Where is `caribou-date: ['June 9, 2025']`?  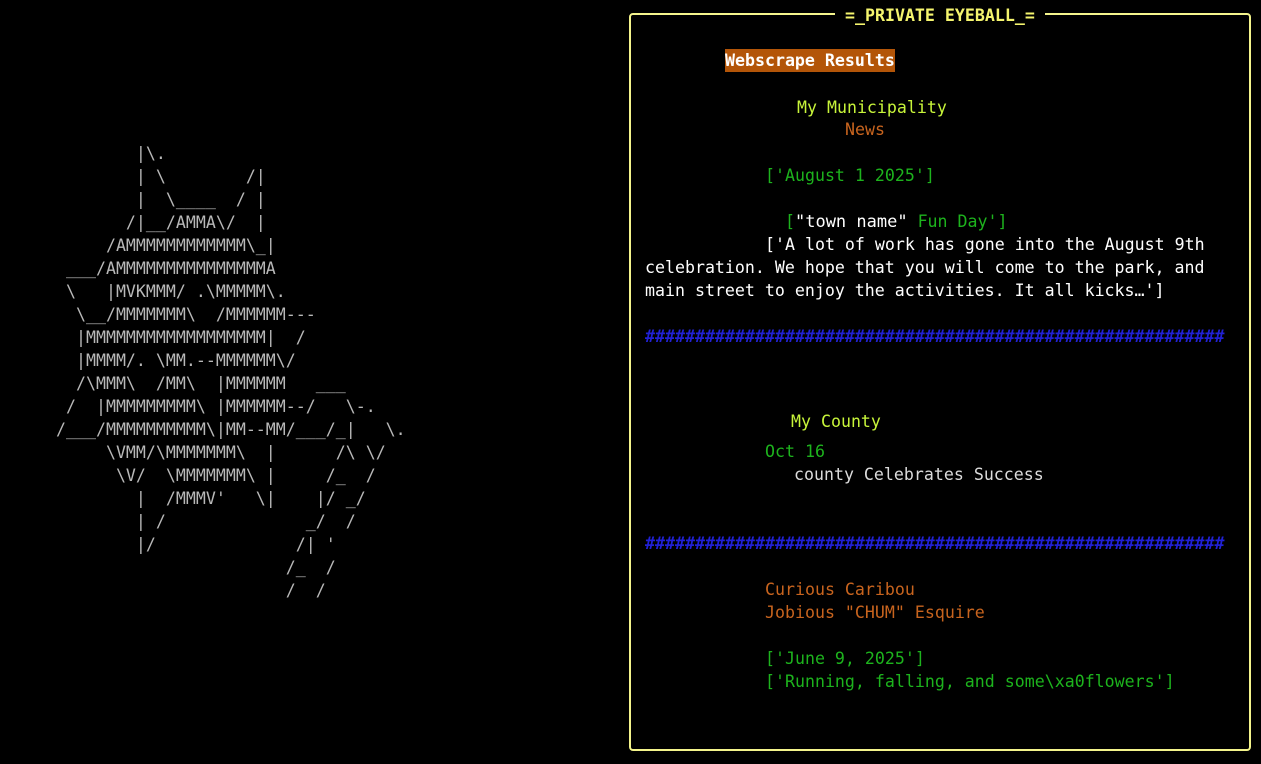
caribou-date: ['June 9, 2025'] is located at coordinates (845, 658).